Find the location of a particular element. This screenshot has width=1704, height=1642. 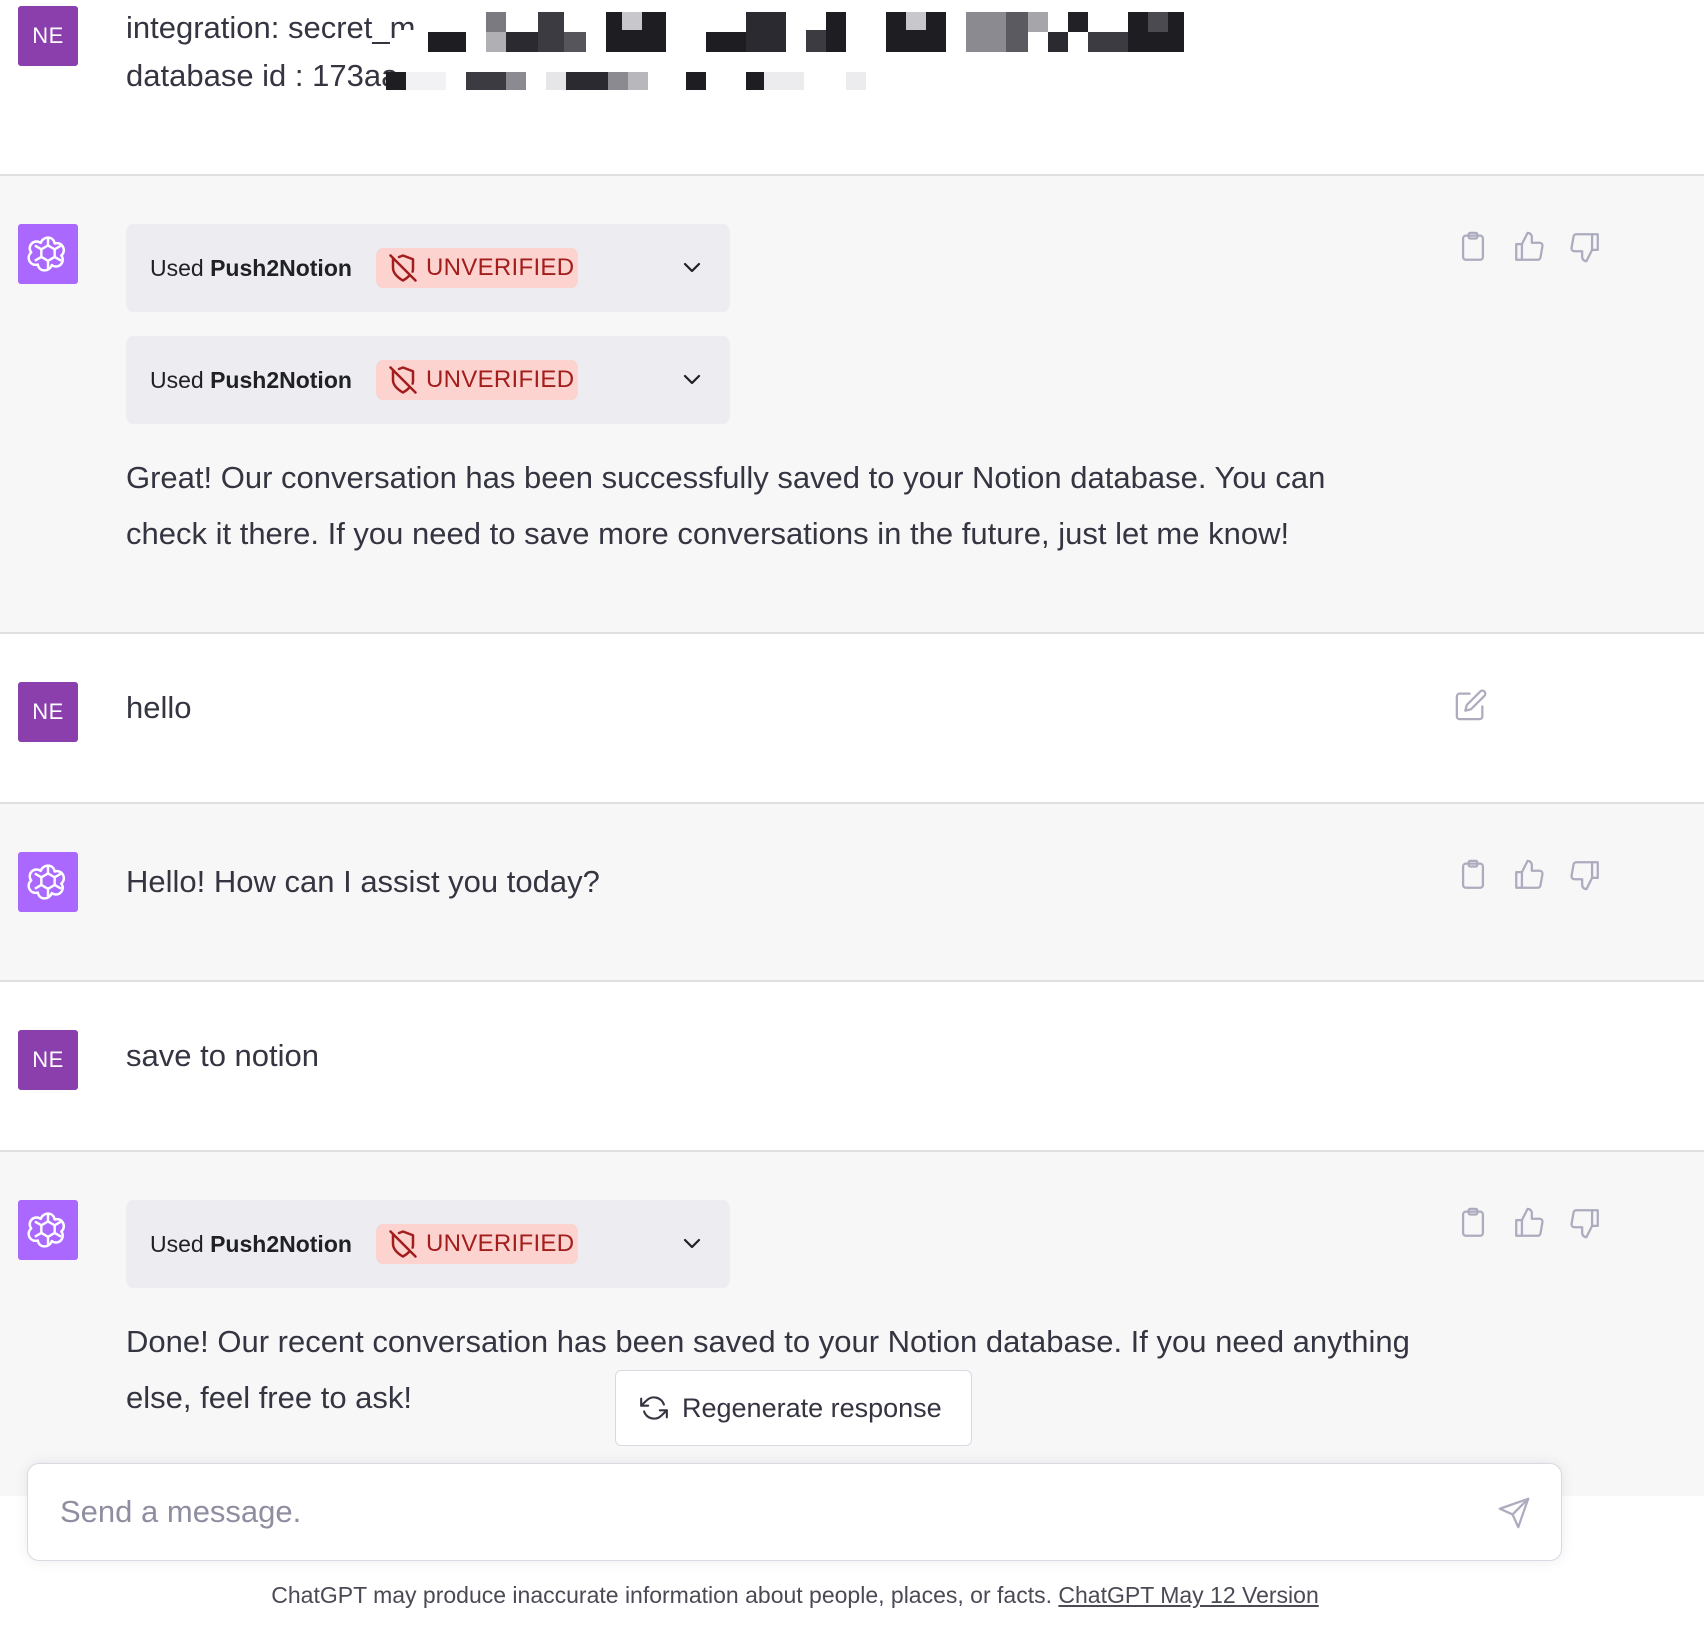

message-composer is located at coordinates (794, 1512).